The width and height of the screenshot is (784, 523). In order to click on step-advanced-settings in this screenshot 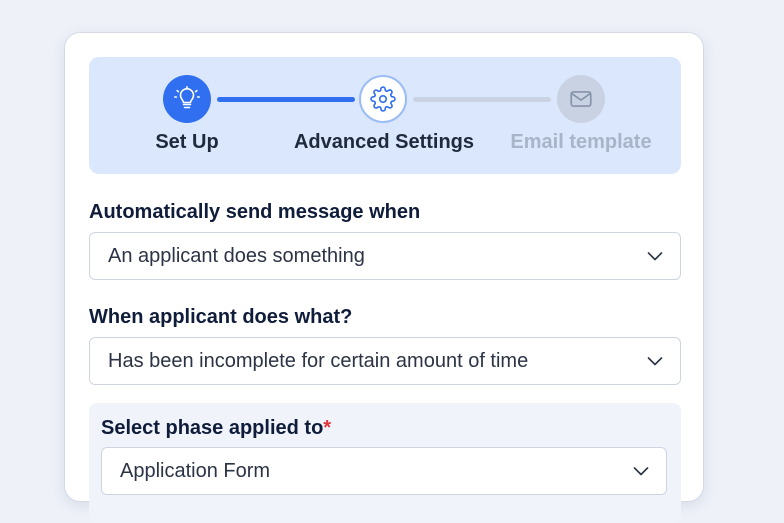, I will do `click(383, 99)`.